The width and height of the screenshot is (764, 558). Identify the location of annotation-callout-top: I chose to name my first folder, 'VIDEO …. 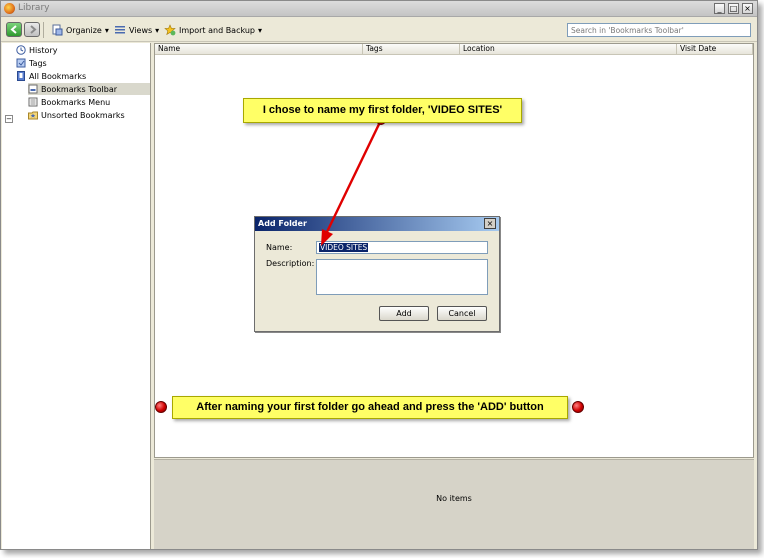
(382, 110).